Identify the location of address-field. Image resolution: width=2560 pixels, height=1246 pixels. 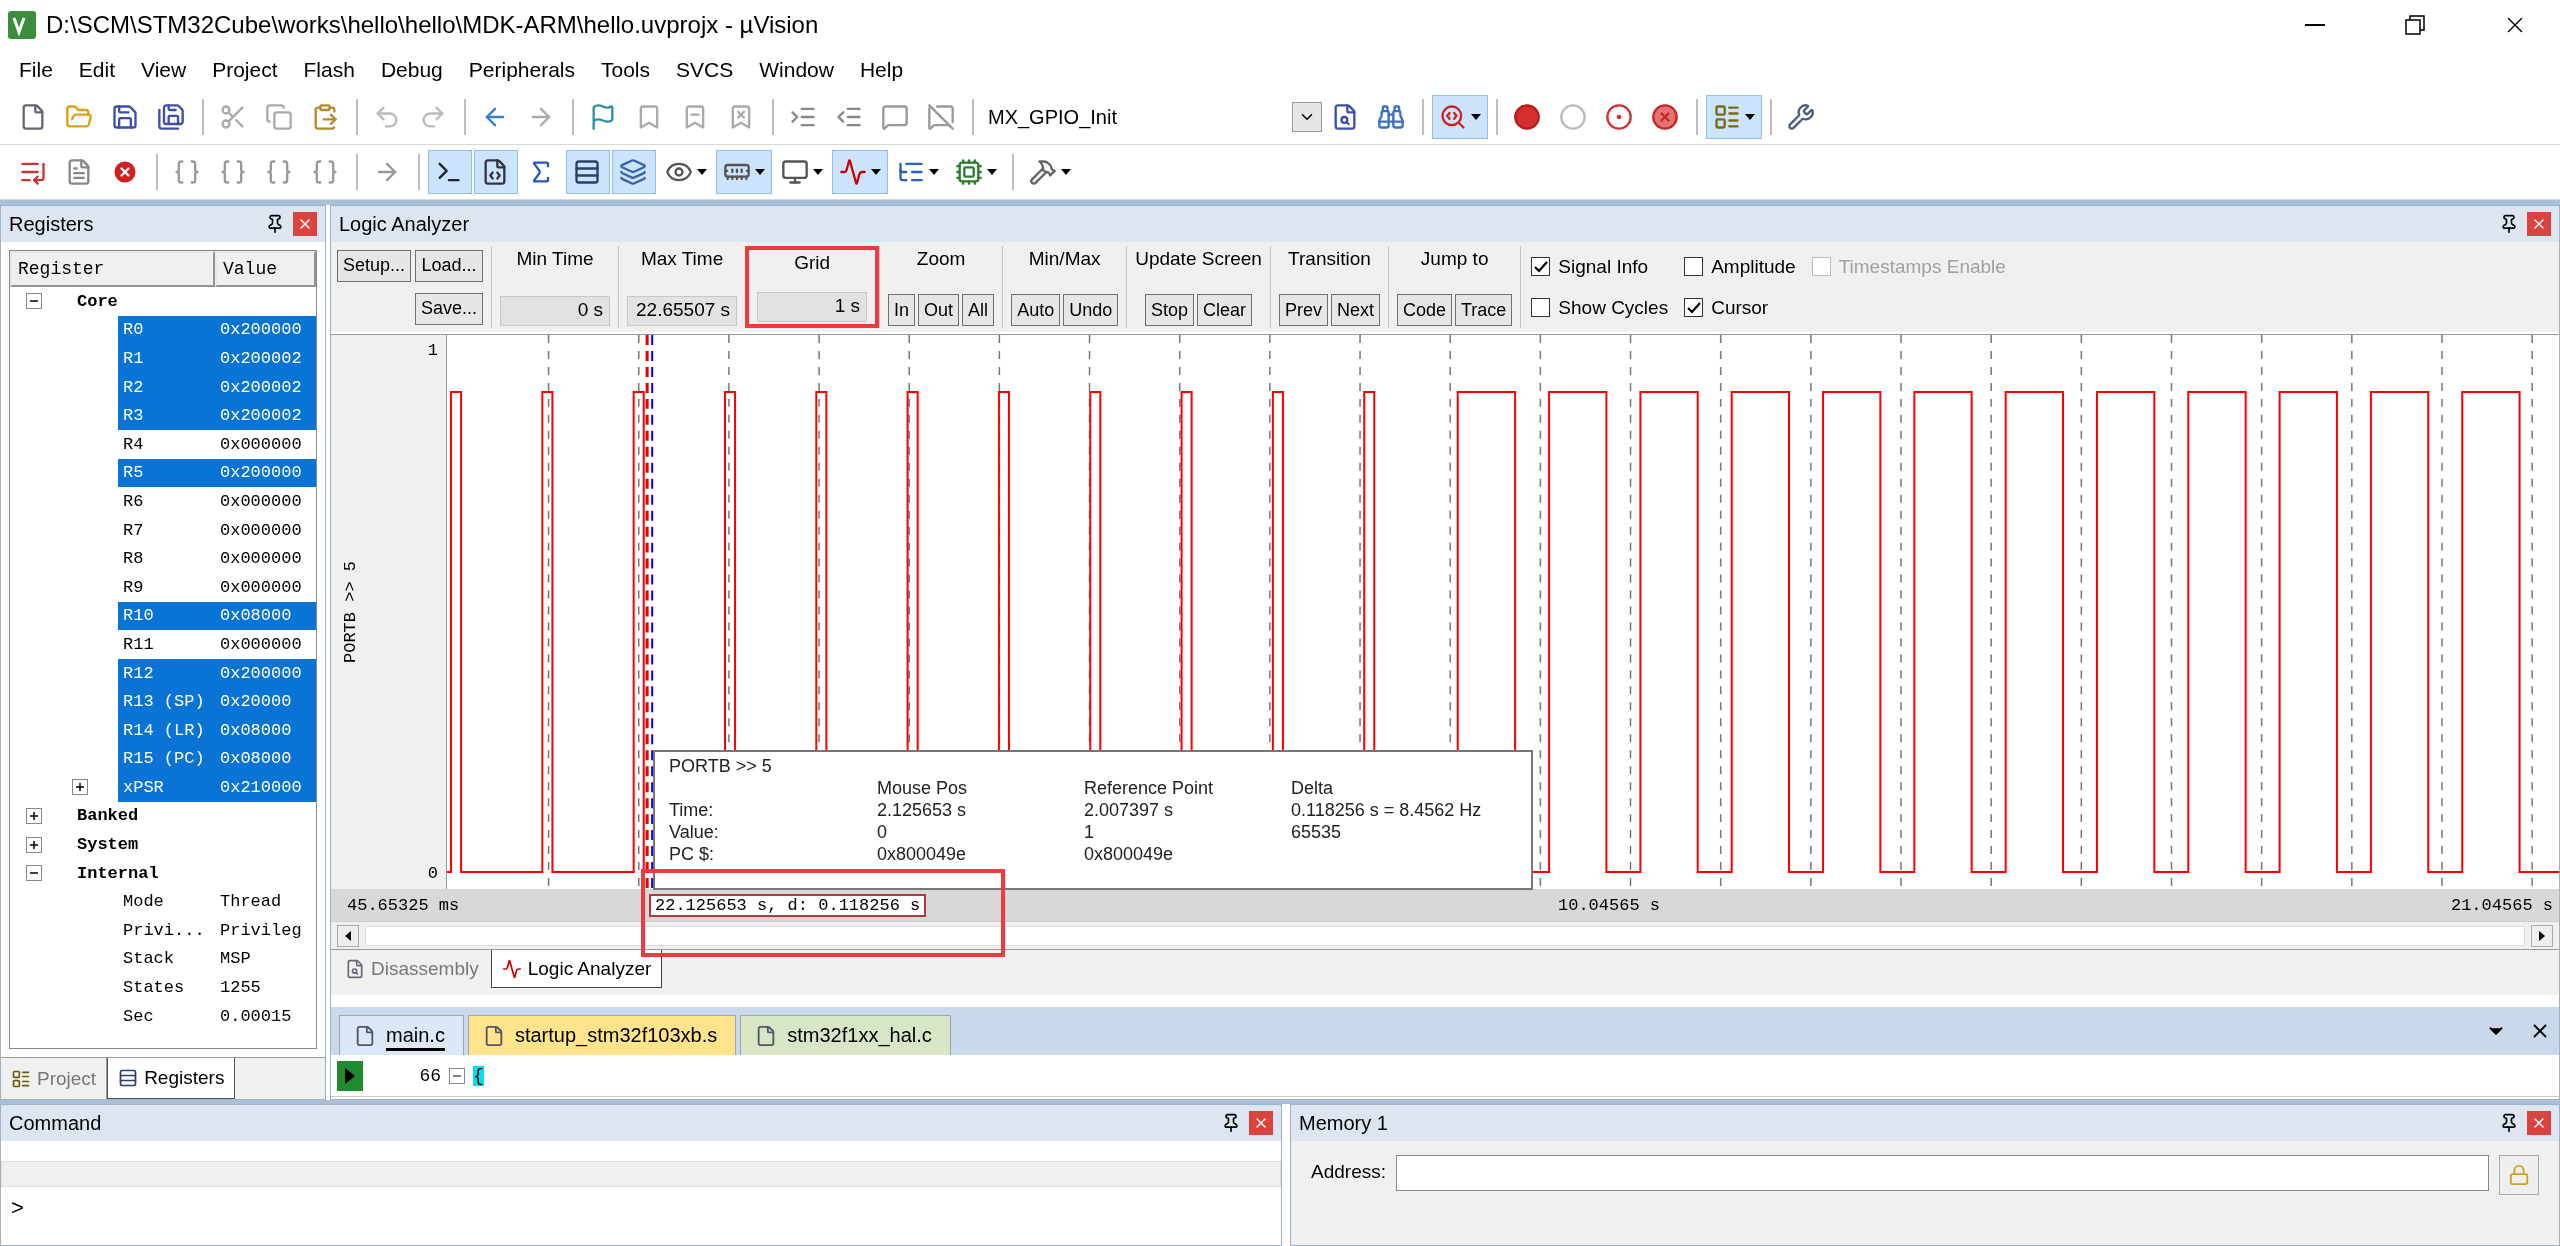
(1942, 1173).